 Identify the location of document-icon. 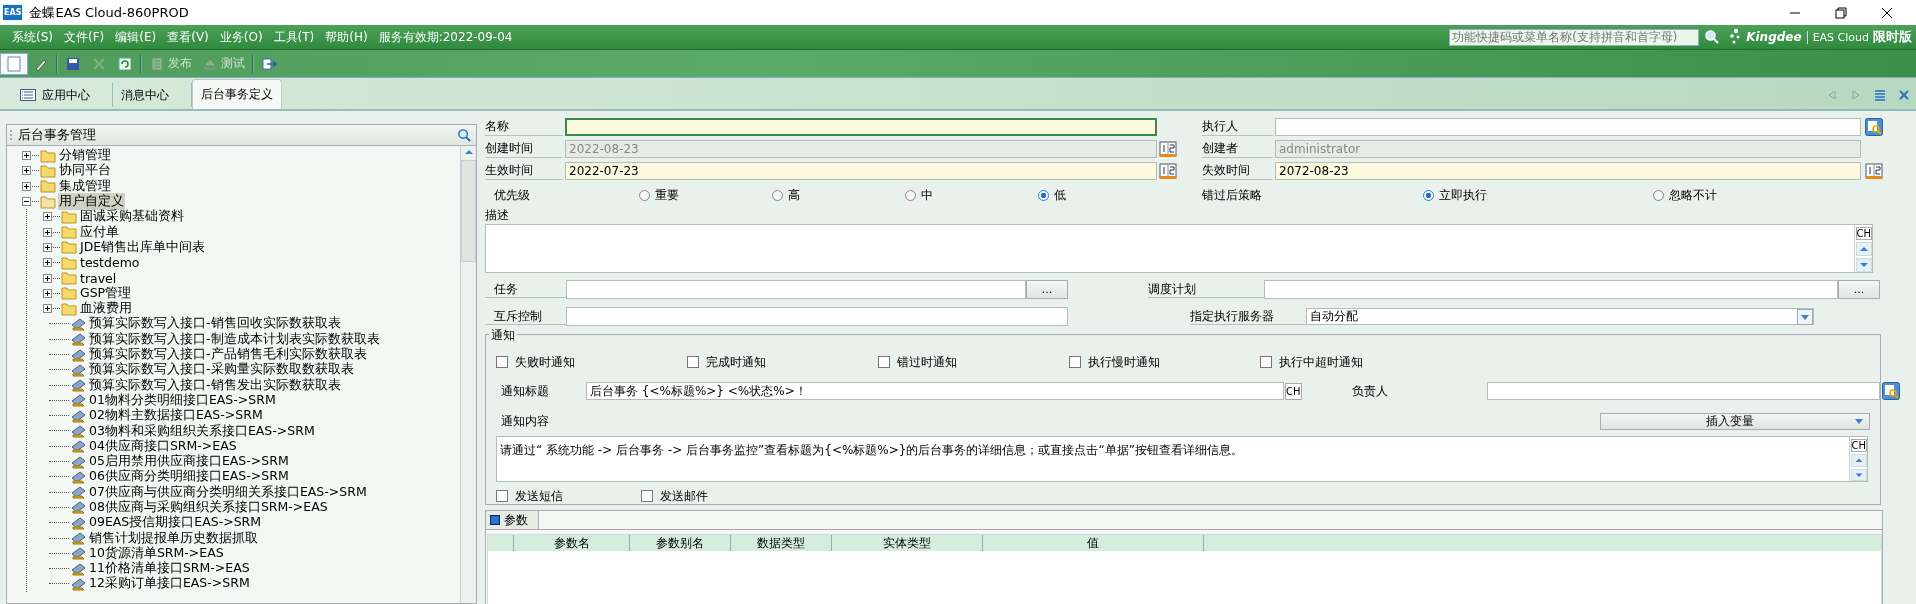
(14, 63).